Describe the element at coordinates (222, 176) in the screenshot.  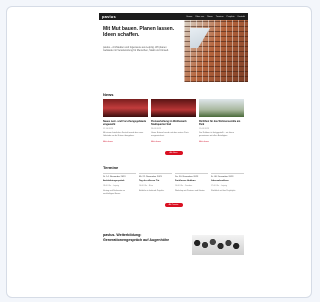
I see `event-date: Fr. 08. Dezember 2023` at that location.